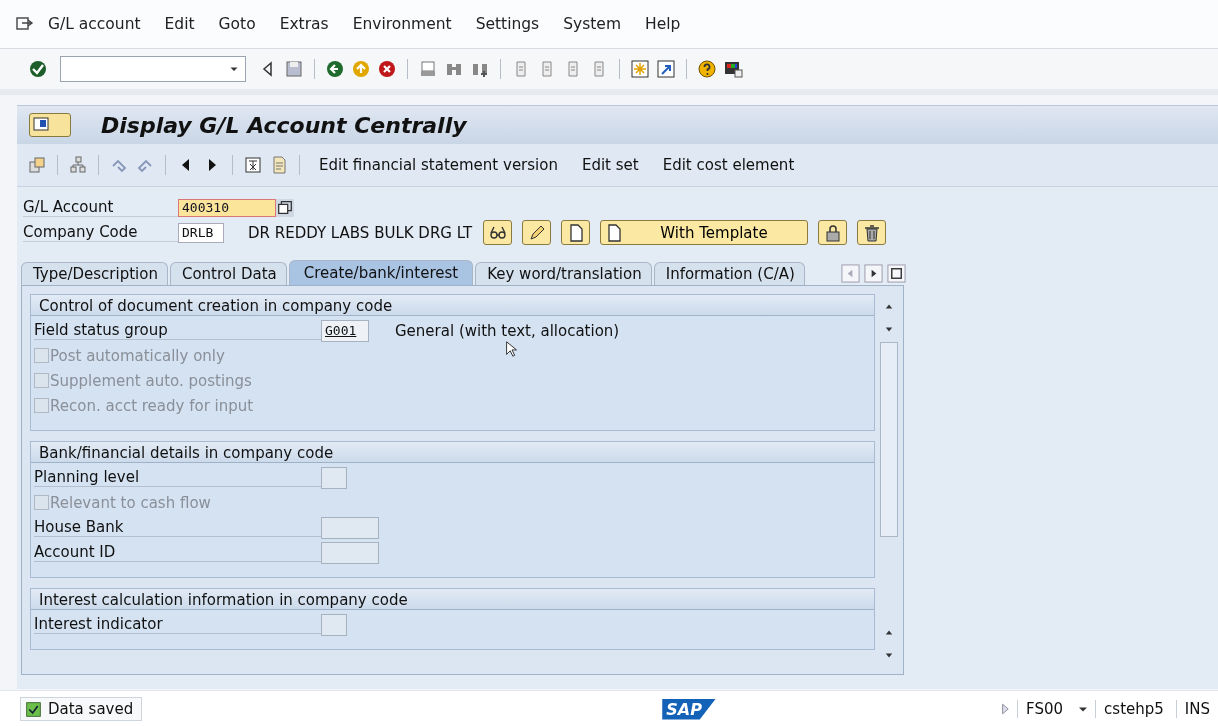  What do you see at coordinates (896, 273) in the screenshot?
I see `tab-list-icon` at bounding box center [896, 273].